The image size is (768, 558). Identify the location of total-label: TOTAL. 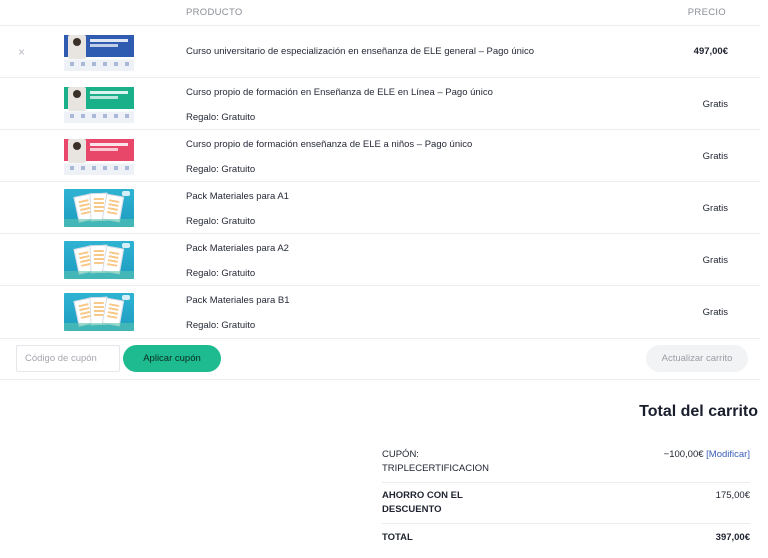
(397, 537).